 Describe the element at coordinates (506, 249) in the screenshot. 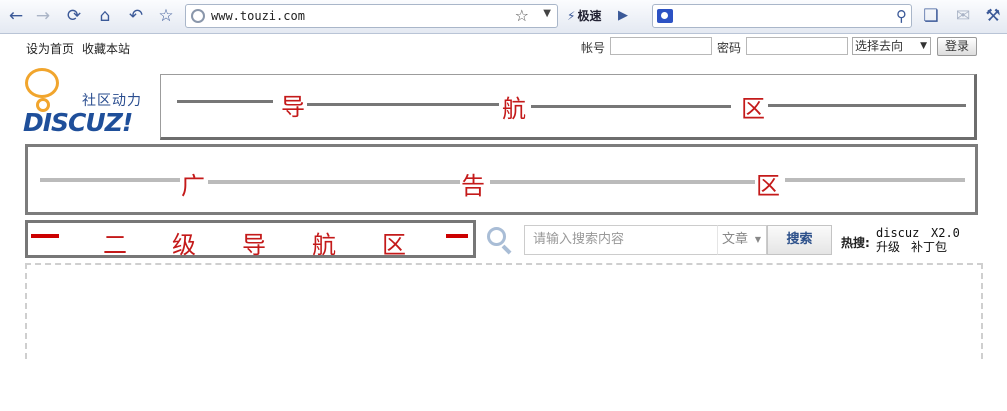

I see `search-icon-handle` at that location.